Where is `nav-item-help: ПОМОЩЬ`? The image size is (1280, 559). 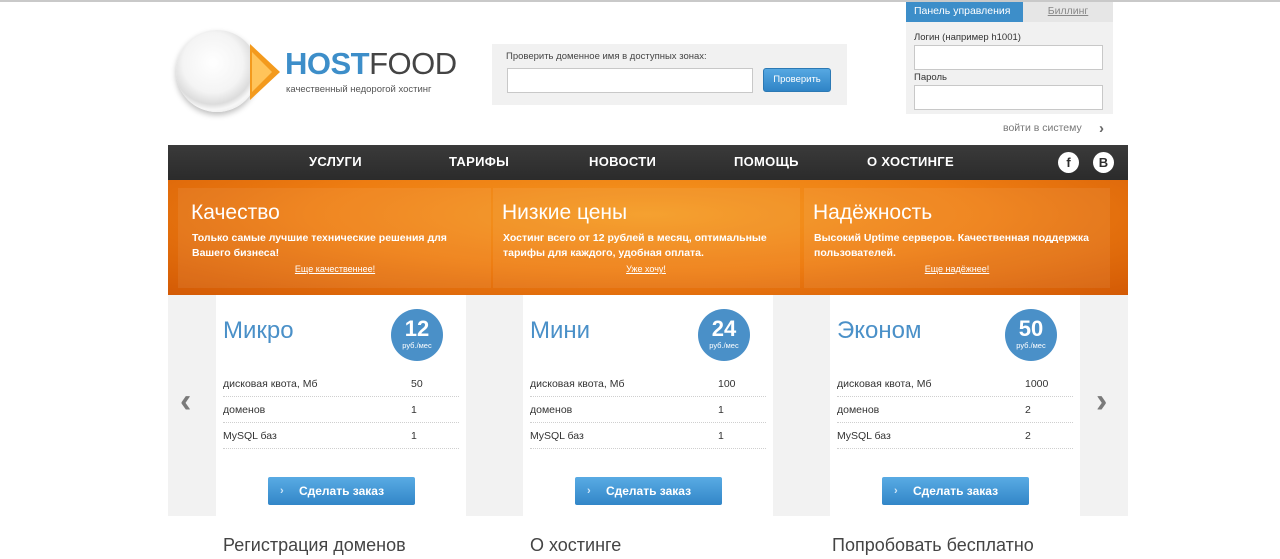
nav-item-help: ПОМОЩЬ is located at coordinates (766, 162).